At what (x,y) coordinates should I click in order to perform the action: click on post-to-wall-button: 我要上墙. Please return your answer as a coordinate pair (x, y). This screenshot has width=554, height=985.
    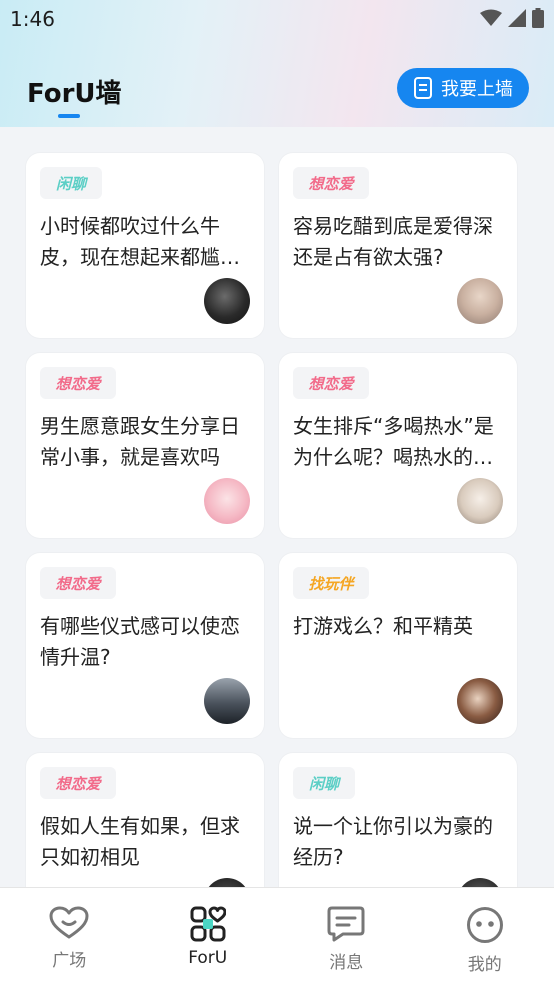
    Looking at the image, I should click on (463, 88).